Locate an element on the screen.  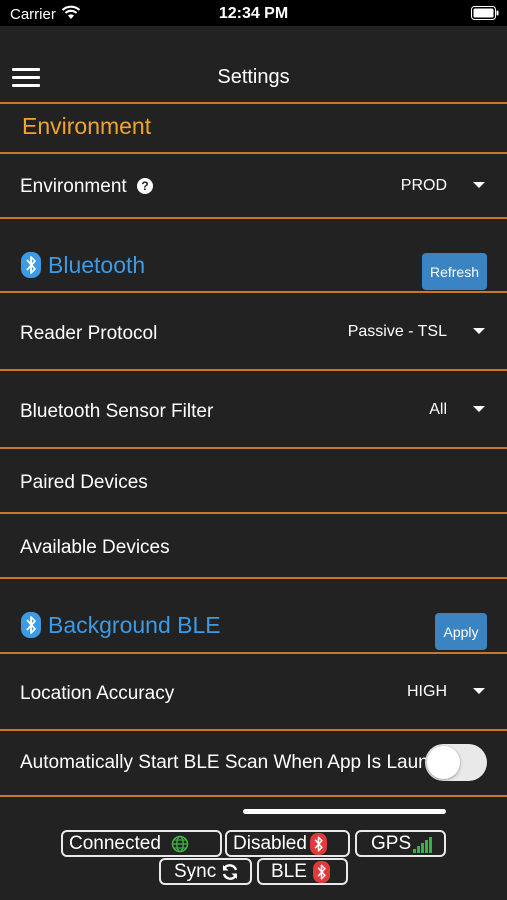
gps-status-pill: GPS is located at coordinates (400, 843).